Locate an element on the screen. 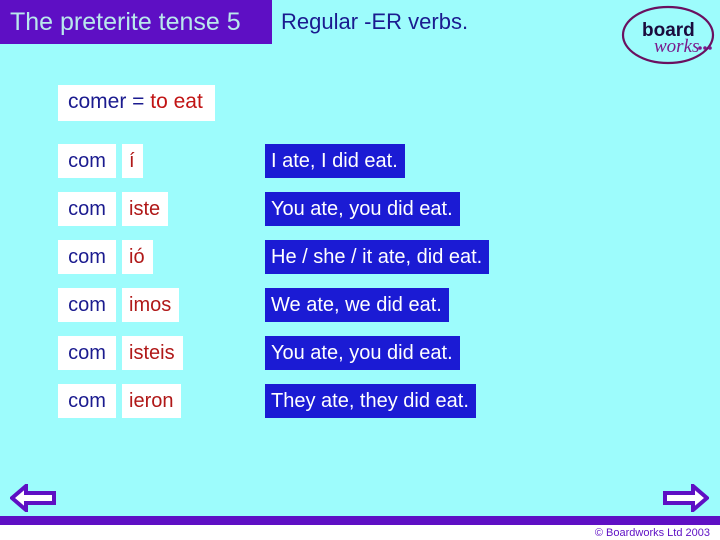 Image resolution: width=720 pixels, height=540 pixels. page-subtitle: Regular -ER verbs. is located at coordinates (375, 21).